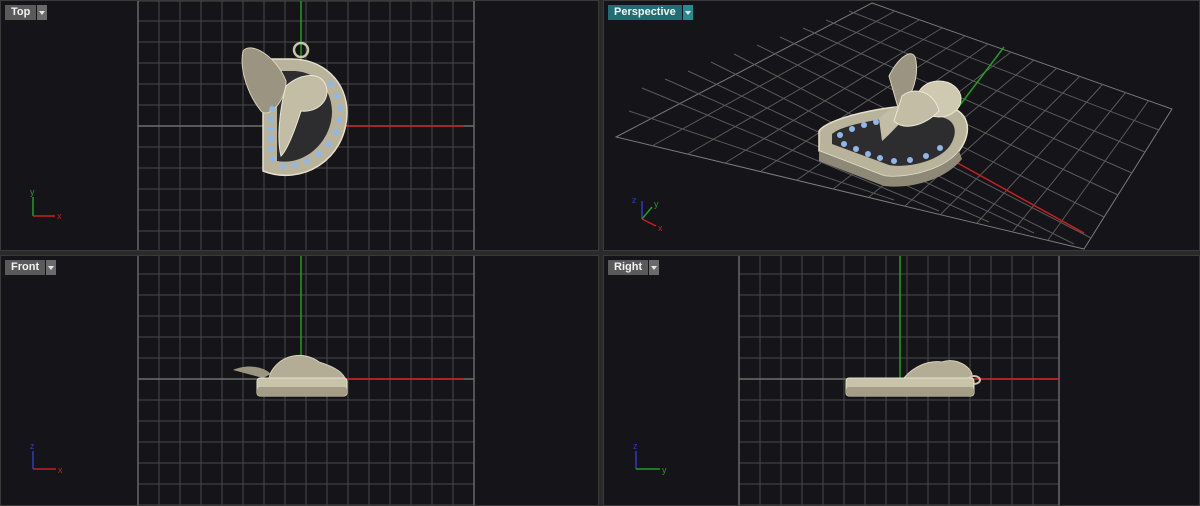  Describe the element at coordinates (650, 458) in the screenshot. I see `axis-widget-icon: z y` at that location.